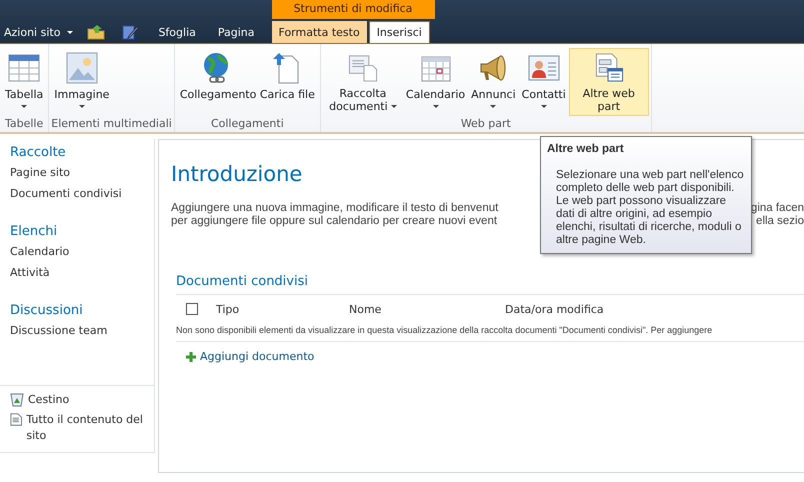  What do you see at coordinates (282, 309) in the screenshot?
I see `column-header: Tipo` at bounding box center [282, 309].